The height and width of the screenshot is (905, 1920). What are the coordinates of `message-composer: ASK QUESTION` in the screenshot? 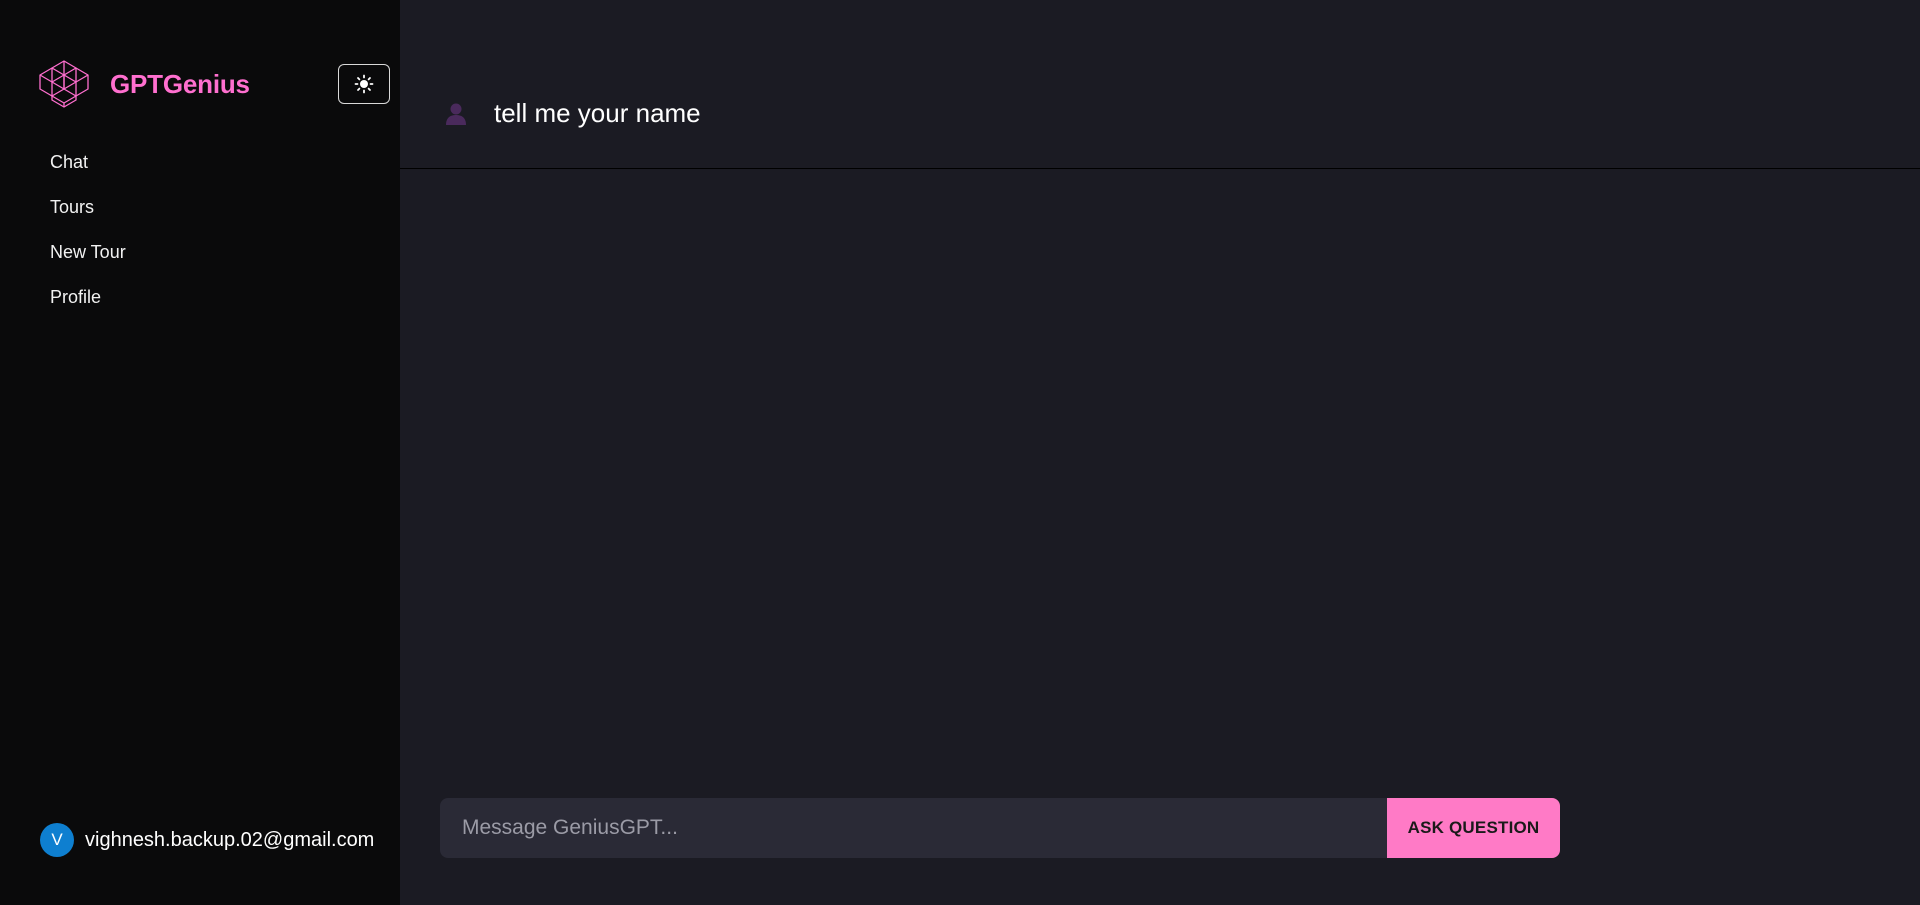 It's located at (1000, 828).